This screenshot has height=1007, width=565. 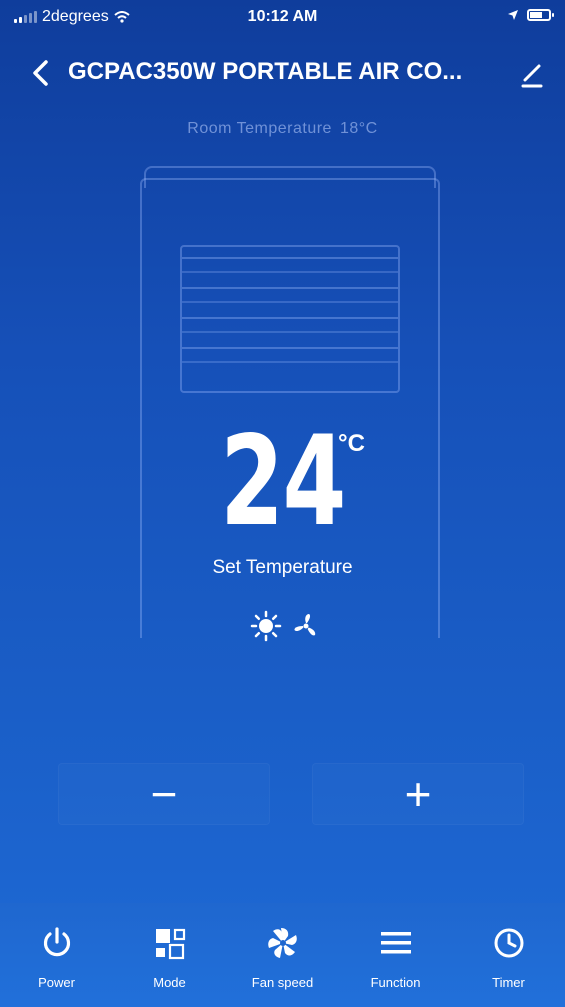 What do you see at coordinates (169, 982) in the screenshot?
I see `nav-mode-label: Mode` at bounding box center [169, 982].